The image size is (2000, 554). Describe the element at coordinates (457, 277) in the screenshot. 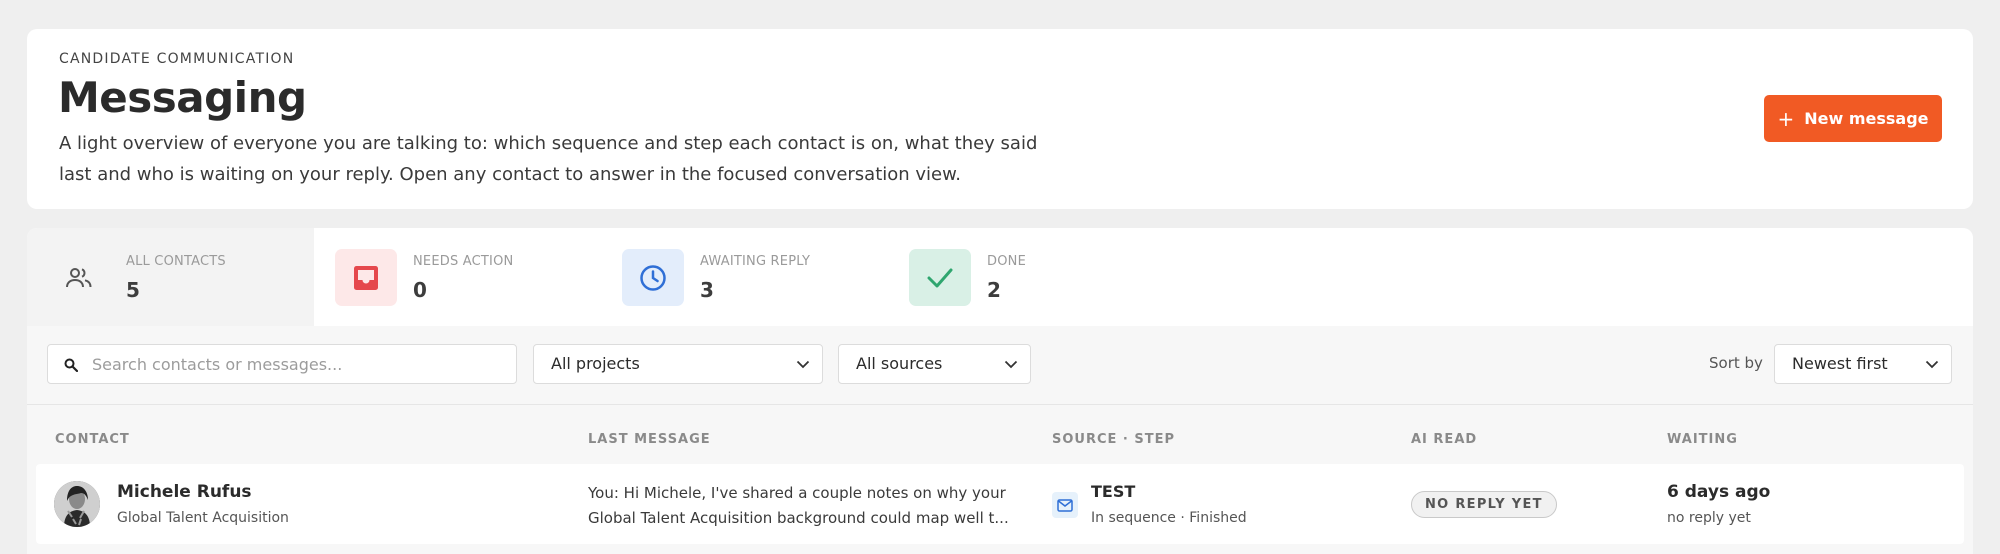

I see `tab-needs-action: NEEDS ACTION 0` at that location.